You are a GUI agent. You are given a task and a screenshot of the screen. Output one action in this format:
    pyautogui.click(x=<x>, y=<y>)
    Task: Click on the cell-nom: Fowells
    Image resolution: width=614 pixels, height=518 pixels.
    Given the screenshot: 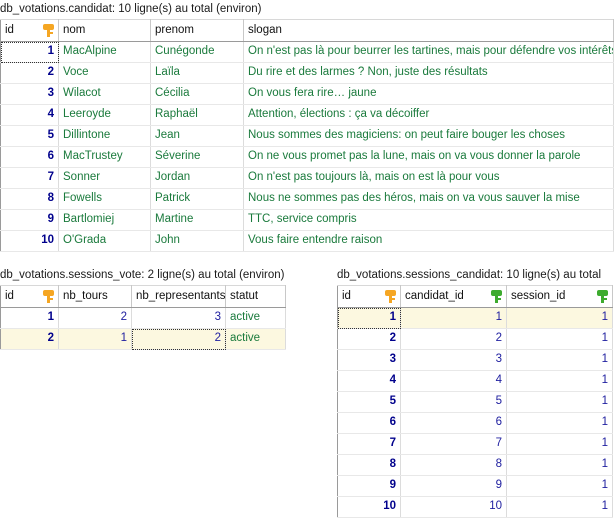 What is the action you would take?
    pyautogui.click(x=104, y=199)
    